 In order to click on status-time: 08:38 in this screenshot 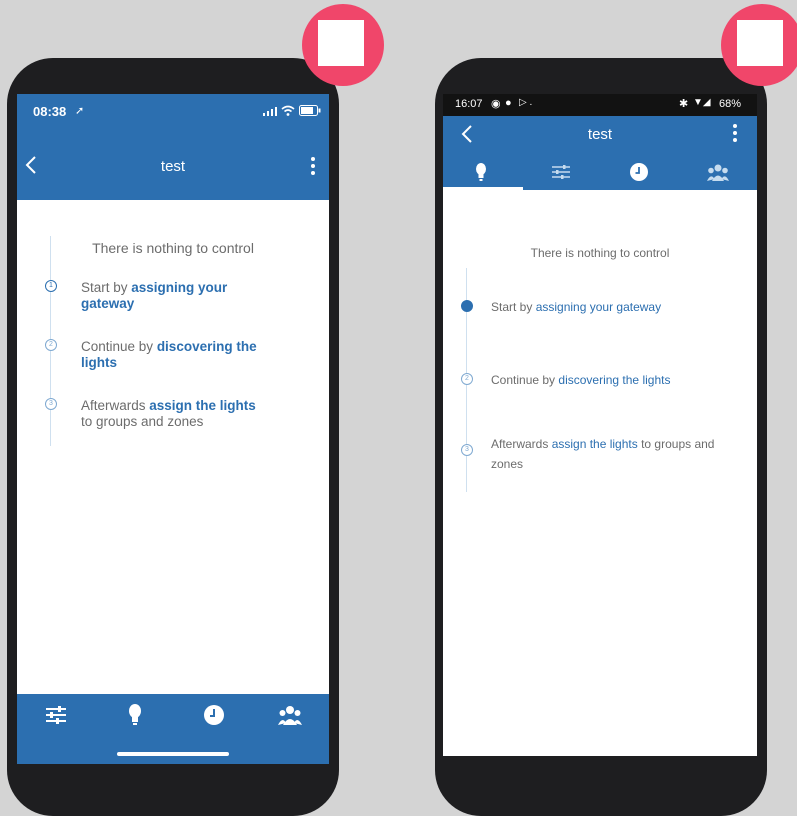, I will do `click(50, 111)`.